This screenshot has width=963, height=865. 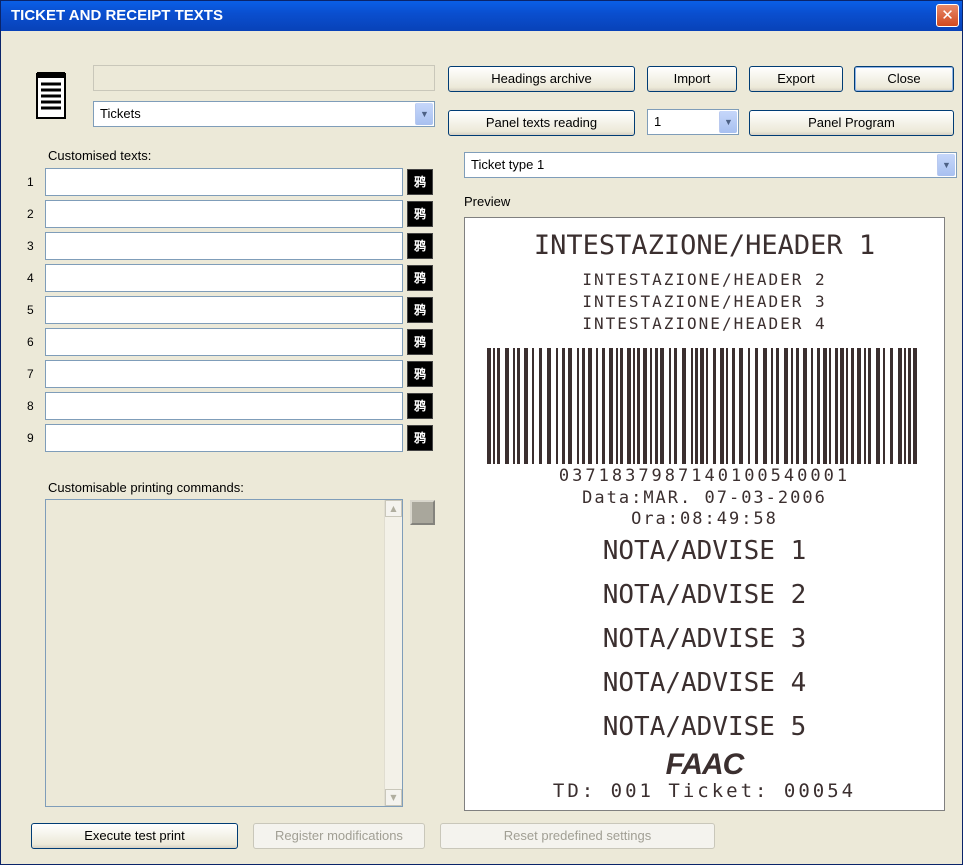 What do you see at coordinates (703, 406) in the screenshot?
I see `barcode` at bounding box center [703, 406].